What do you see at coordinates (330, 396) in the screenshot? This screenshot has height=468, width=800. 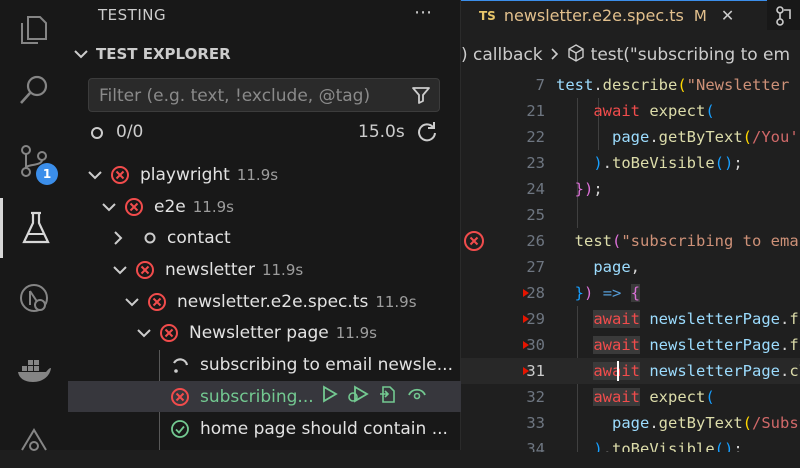 I see `run-test-icon` at bounding box center [330, 396].